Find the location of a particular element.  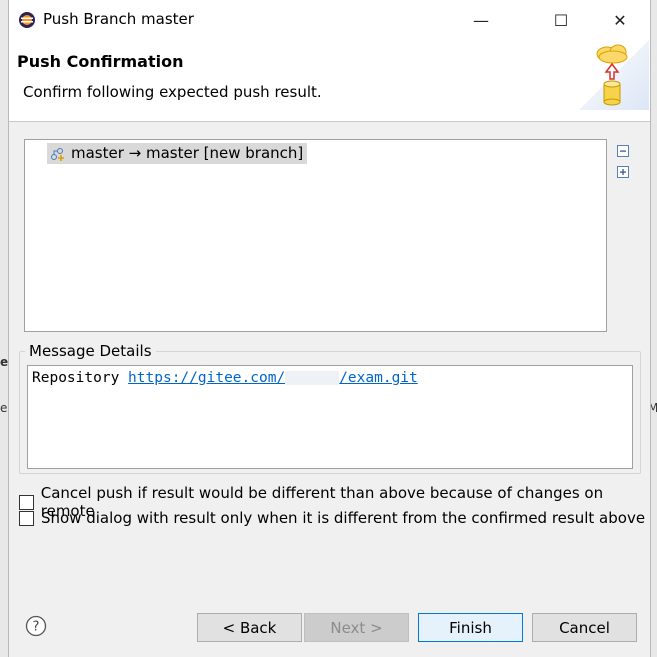

show-dialog-checkbox is located at coordinates (26, 518).